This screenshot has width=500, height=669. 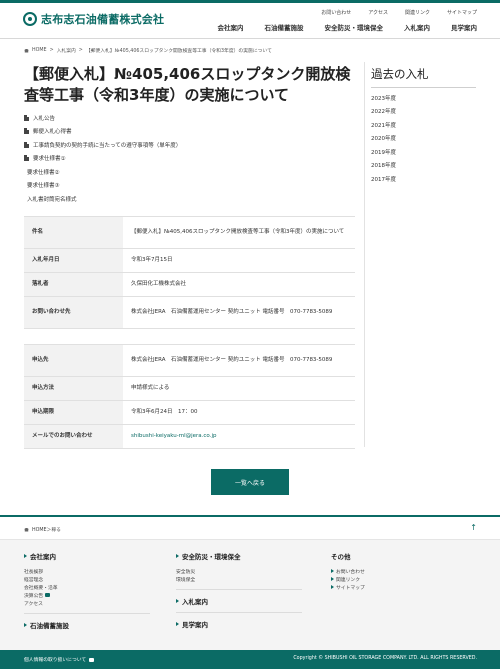 What do you see at coordinates (73, 360) in the screenshot?
I see `row-label: 申込先` at bounding box center [73, 360].